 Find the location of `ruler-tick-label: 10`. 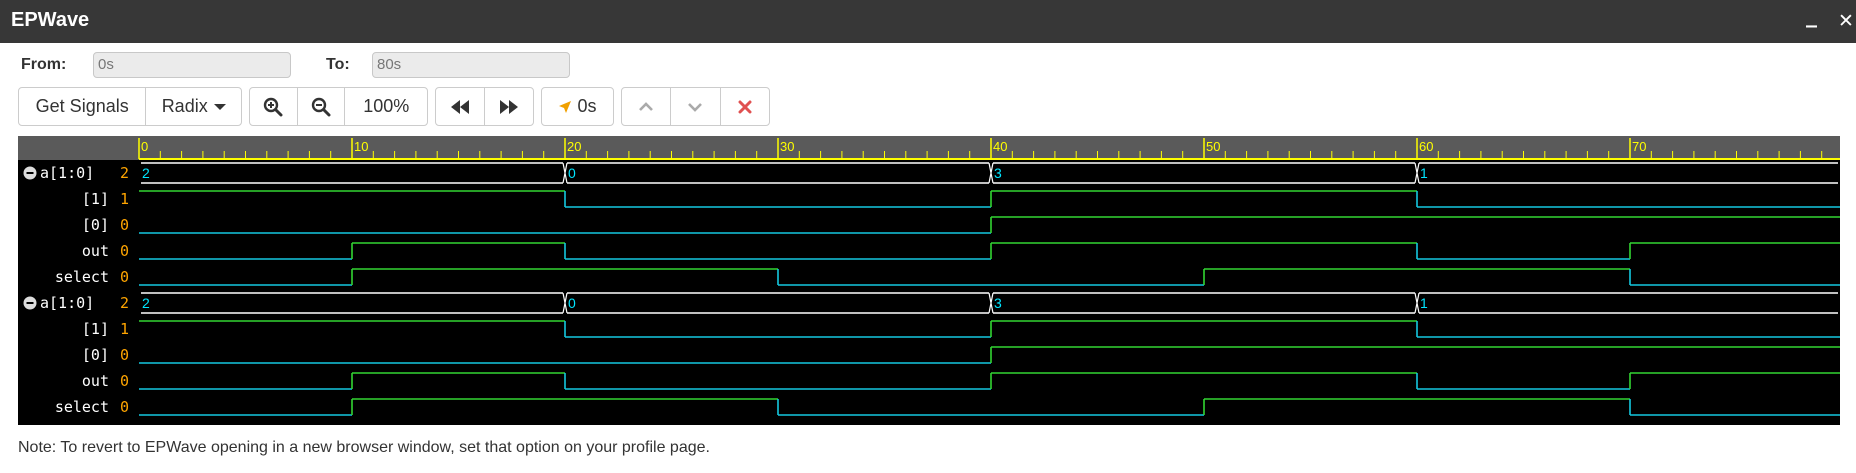

ruler-tick-label: 10 is located at coordinates (361, 146).